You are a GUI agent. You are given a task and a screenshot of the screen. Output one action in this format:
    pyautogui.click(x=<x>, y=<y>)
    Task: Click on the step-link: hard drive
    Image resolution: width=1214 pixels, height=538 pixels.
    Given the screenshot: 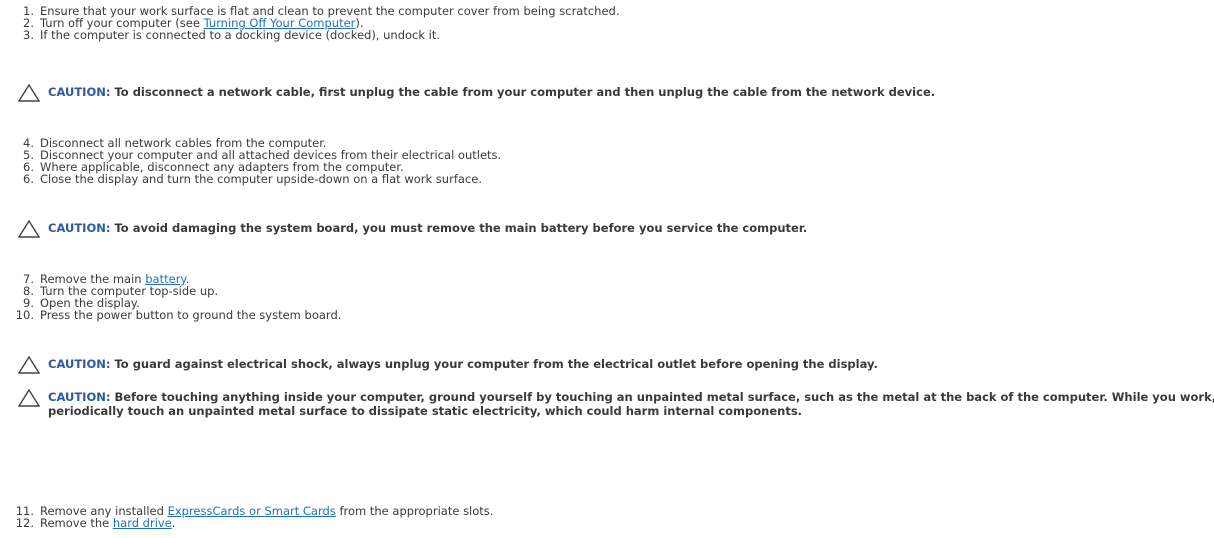 What is the action you would take?
    pyautogui.click(x=142, y=523)
    